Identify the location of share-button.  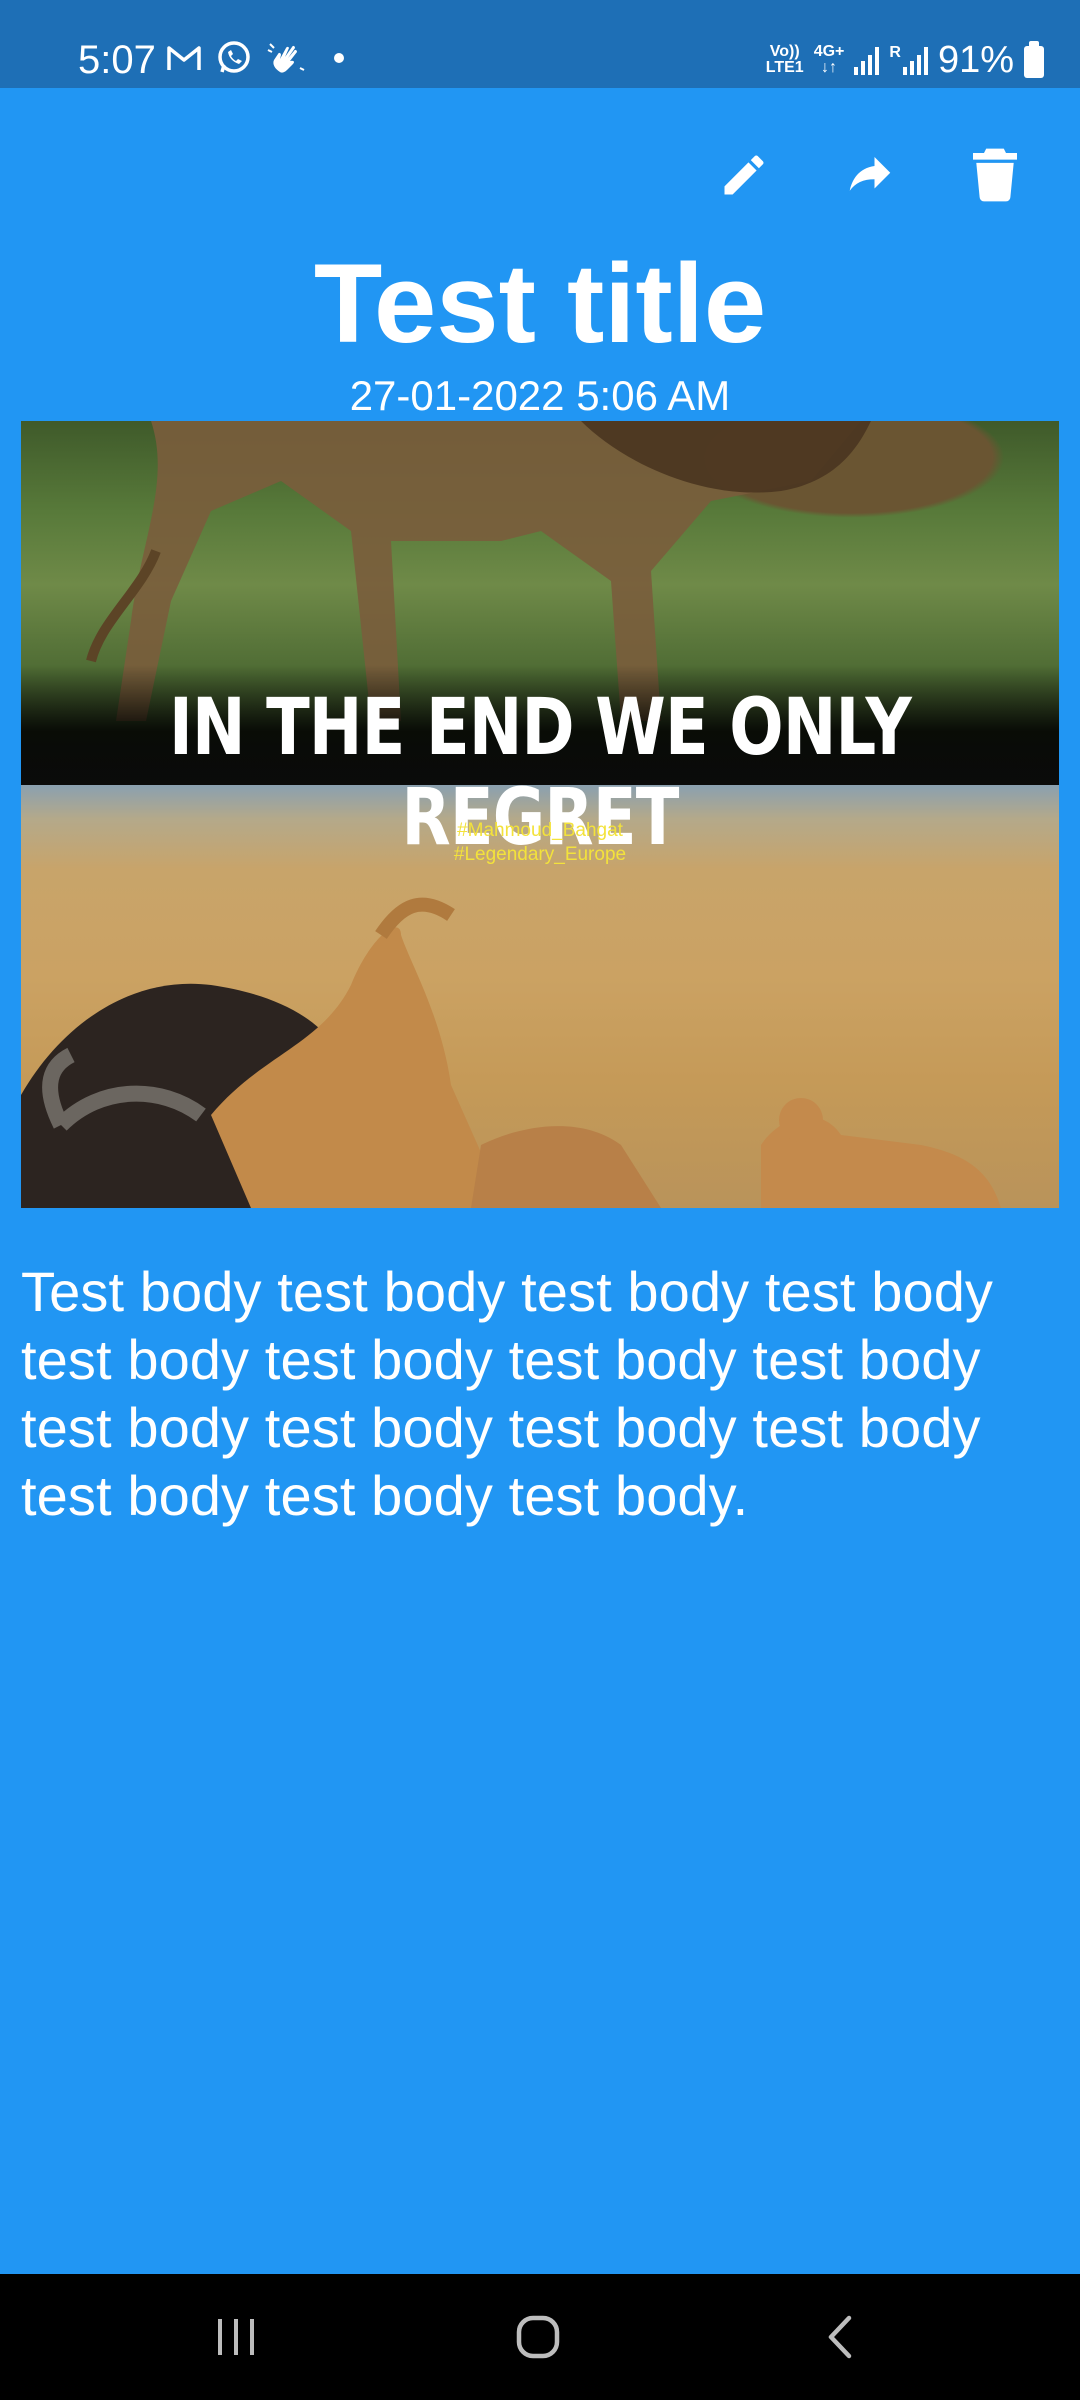
(870, 175).